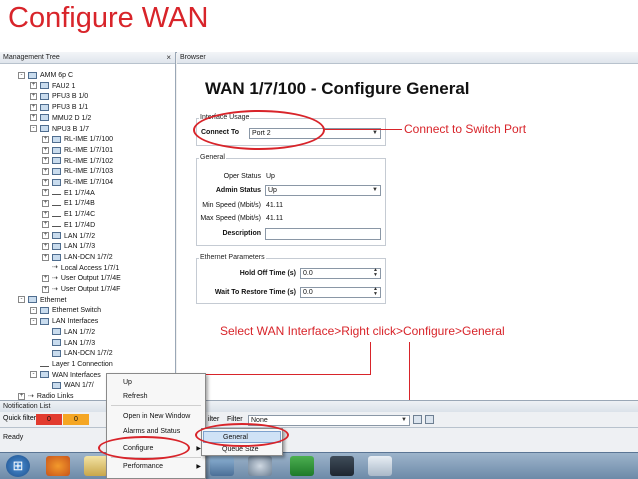  I want to click on tree-item: + RL-IME 1/7/102, so click(77, 161).